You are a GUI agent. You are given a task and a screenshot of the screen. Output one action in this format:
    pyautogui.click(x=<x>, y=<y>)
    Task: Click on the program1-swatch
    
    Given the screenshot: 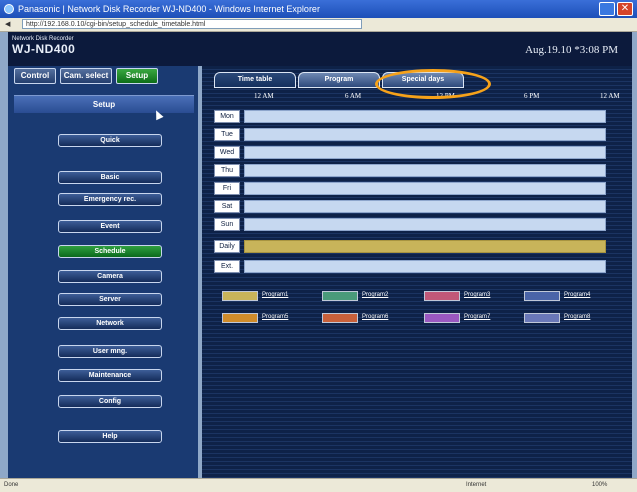 What is the action you would take?
    pyautogui.click(x=240, y=296)
    